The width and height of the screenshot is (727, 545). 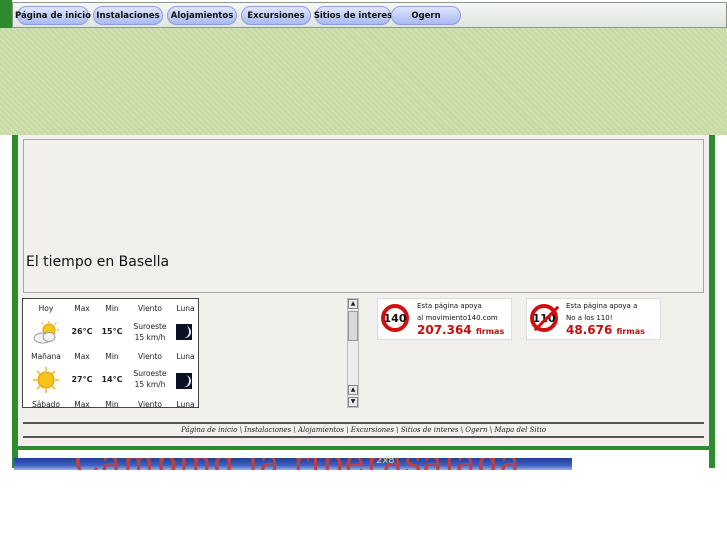 What do you see at coordinates (46, 308) in the screenshot?
I see `day-label: Hoy` at bounding box center [46, 308].